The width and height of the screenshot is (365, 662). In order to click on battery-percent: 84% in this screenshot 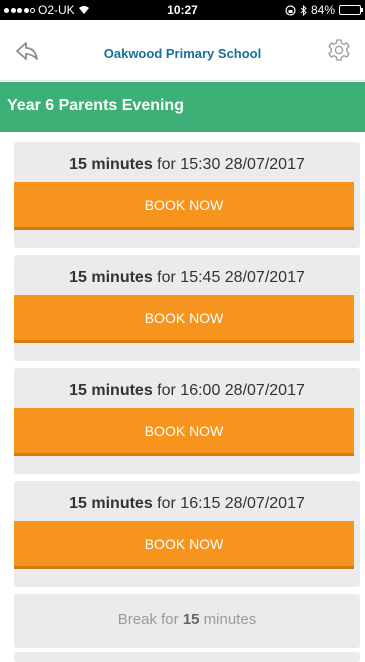, I will do `click(322, 10)`.